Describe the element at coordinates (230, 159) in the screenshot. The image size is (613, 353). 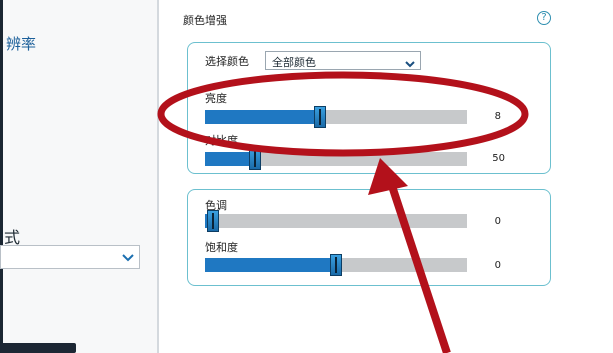
I see `contrast-fill` at that location.